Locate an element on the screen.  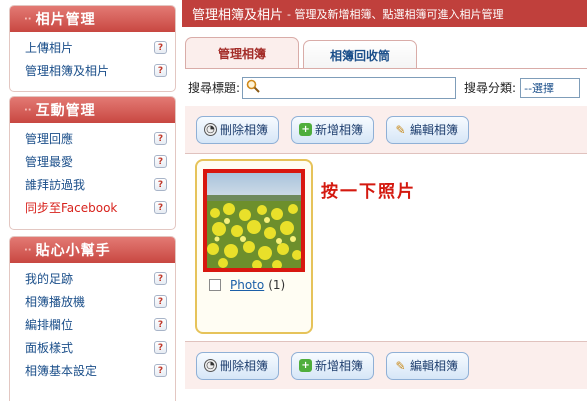
page-title-bar: 管理相簿及相片 - 管理及新增相簿、點選相簿可進入相片管理 is located at coordinates (384, 13).